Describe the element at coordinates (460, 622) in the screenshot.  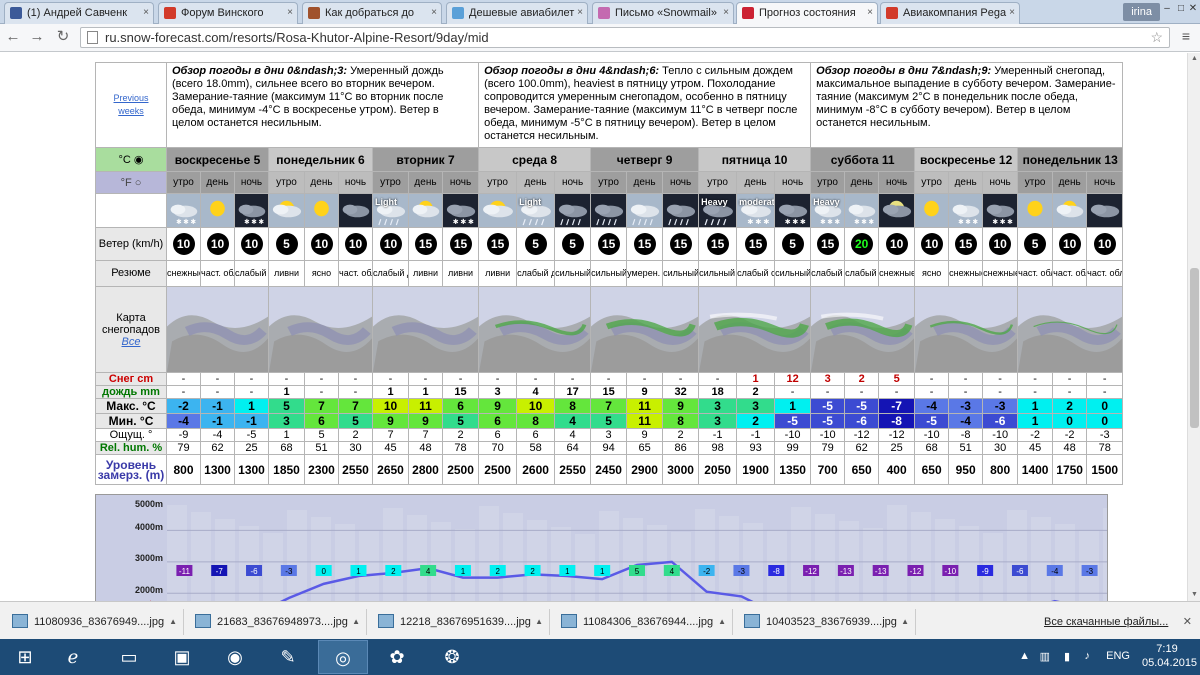
I see `download-item: 12218_83676951639....jpg ▲` at that location.